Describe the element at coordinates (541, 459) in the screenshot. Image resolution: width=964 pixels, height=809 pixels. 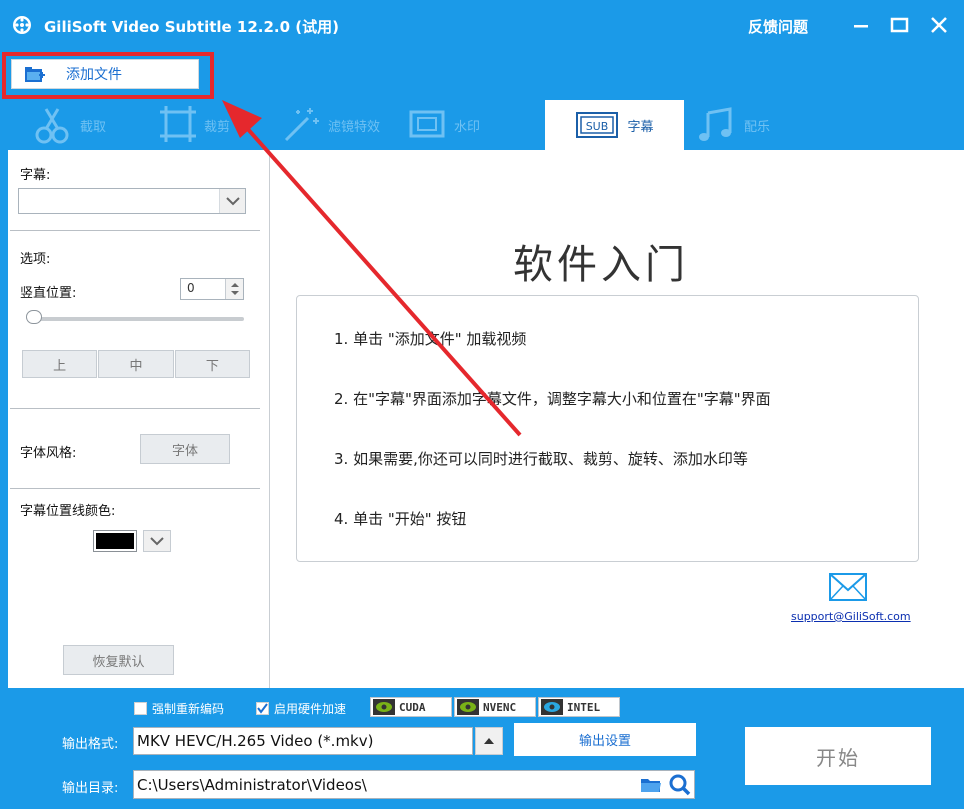
I see `step-item: 3. 如果需要,你还可以同时进行截取、裁剪、旋转、添加水印等` at that location.